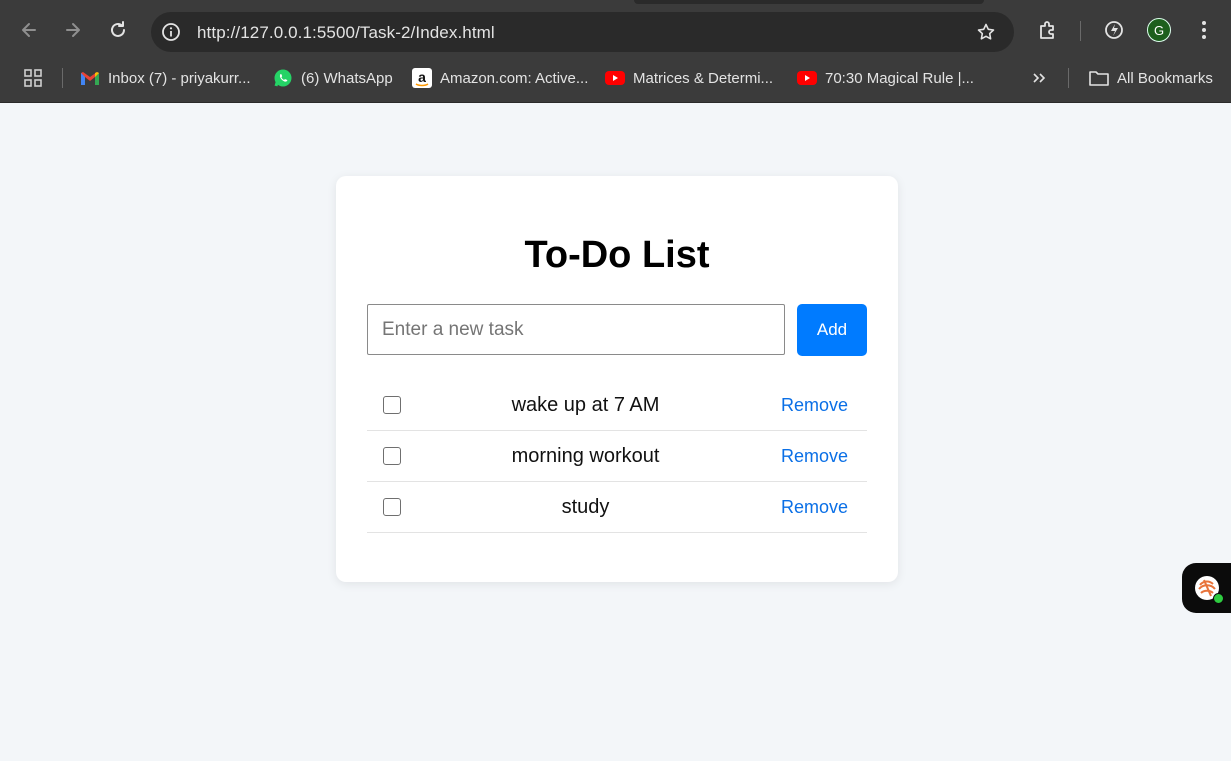 Image resolution: width=1231 pixels, height=761 pixels. Describe the element at coordinates (171, 32) in the screenshot. I see `site-info-icon` at that location.